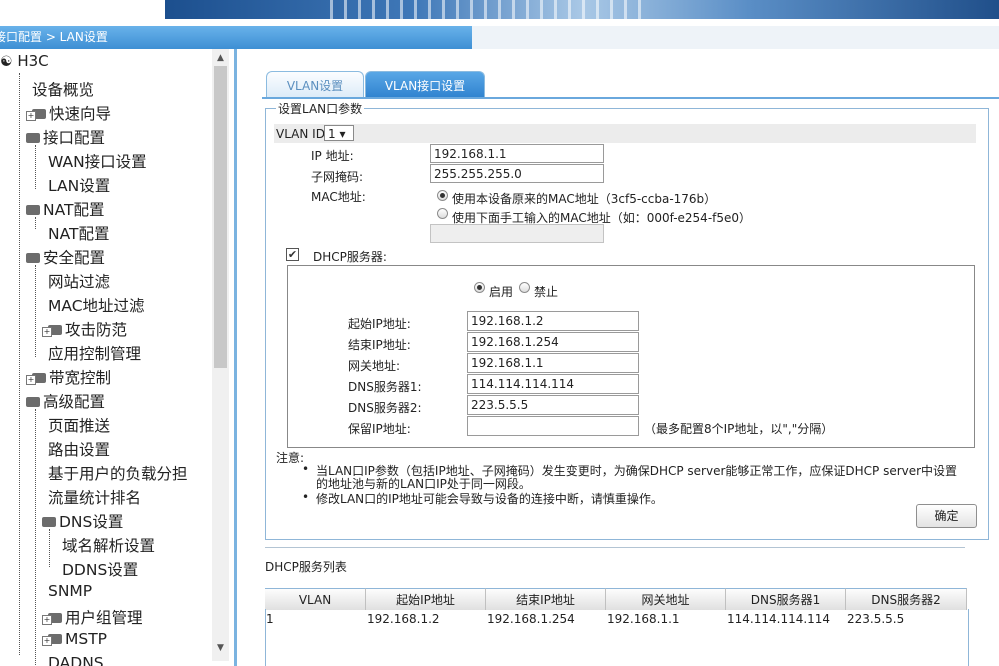 Image resolution: width=999 pixels, height=666 pixels. I want to click on scroll-down-icon: ▼, so click(220, 649).